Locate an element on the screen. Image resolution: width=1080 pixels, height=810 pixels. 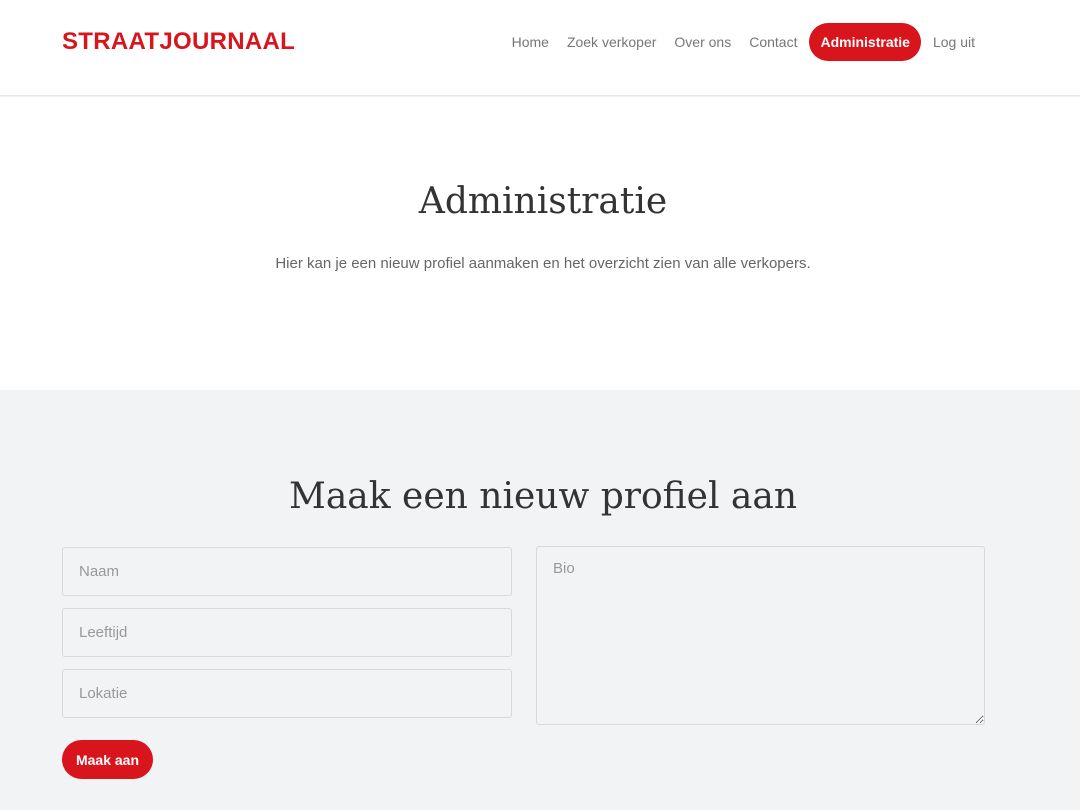
form-title: Maak een nieuw profiel aan is located at coordinates (543, 496).